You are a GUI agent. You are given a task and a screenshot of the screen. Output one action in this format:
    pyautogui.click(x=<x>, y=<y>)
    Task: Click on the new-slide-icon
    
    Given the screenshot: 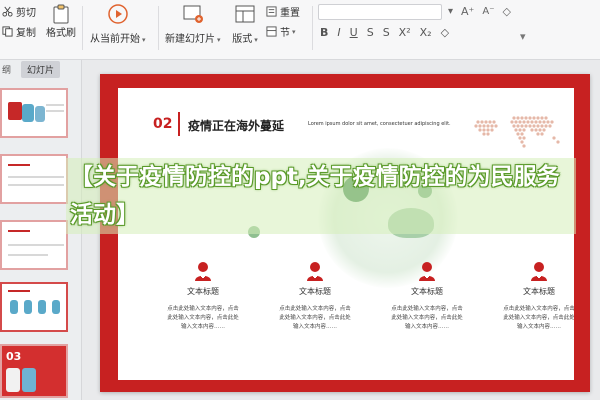 What is the action you would take?
    pyautogui.click(x=193, y=14)
    